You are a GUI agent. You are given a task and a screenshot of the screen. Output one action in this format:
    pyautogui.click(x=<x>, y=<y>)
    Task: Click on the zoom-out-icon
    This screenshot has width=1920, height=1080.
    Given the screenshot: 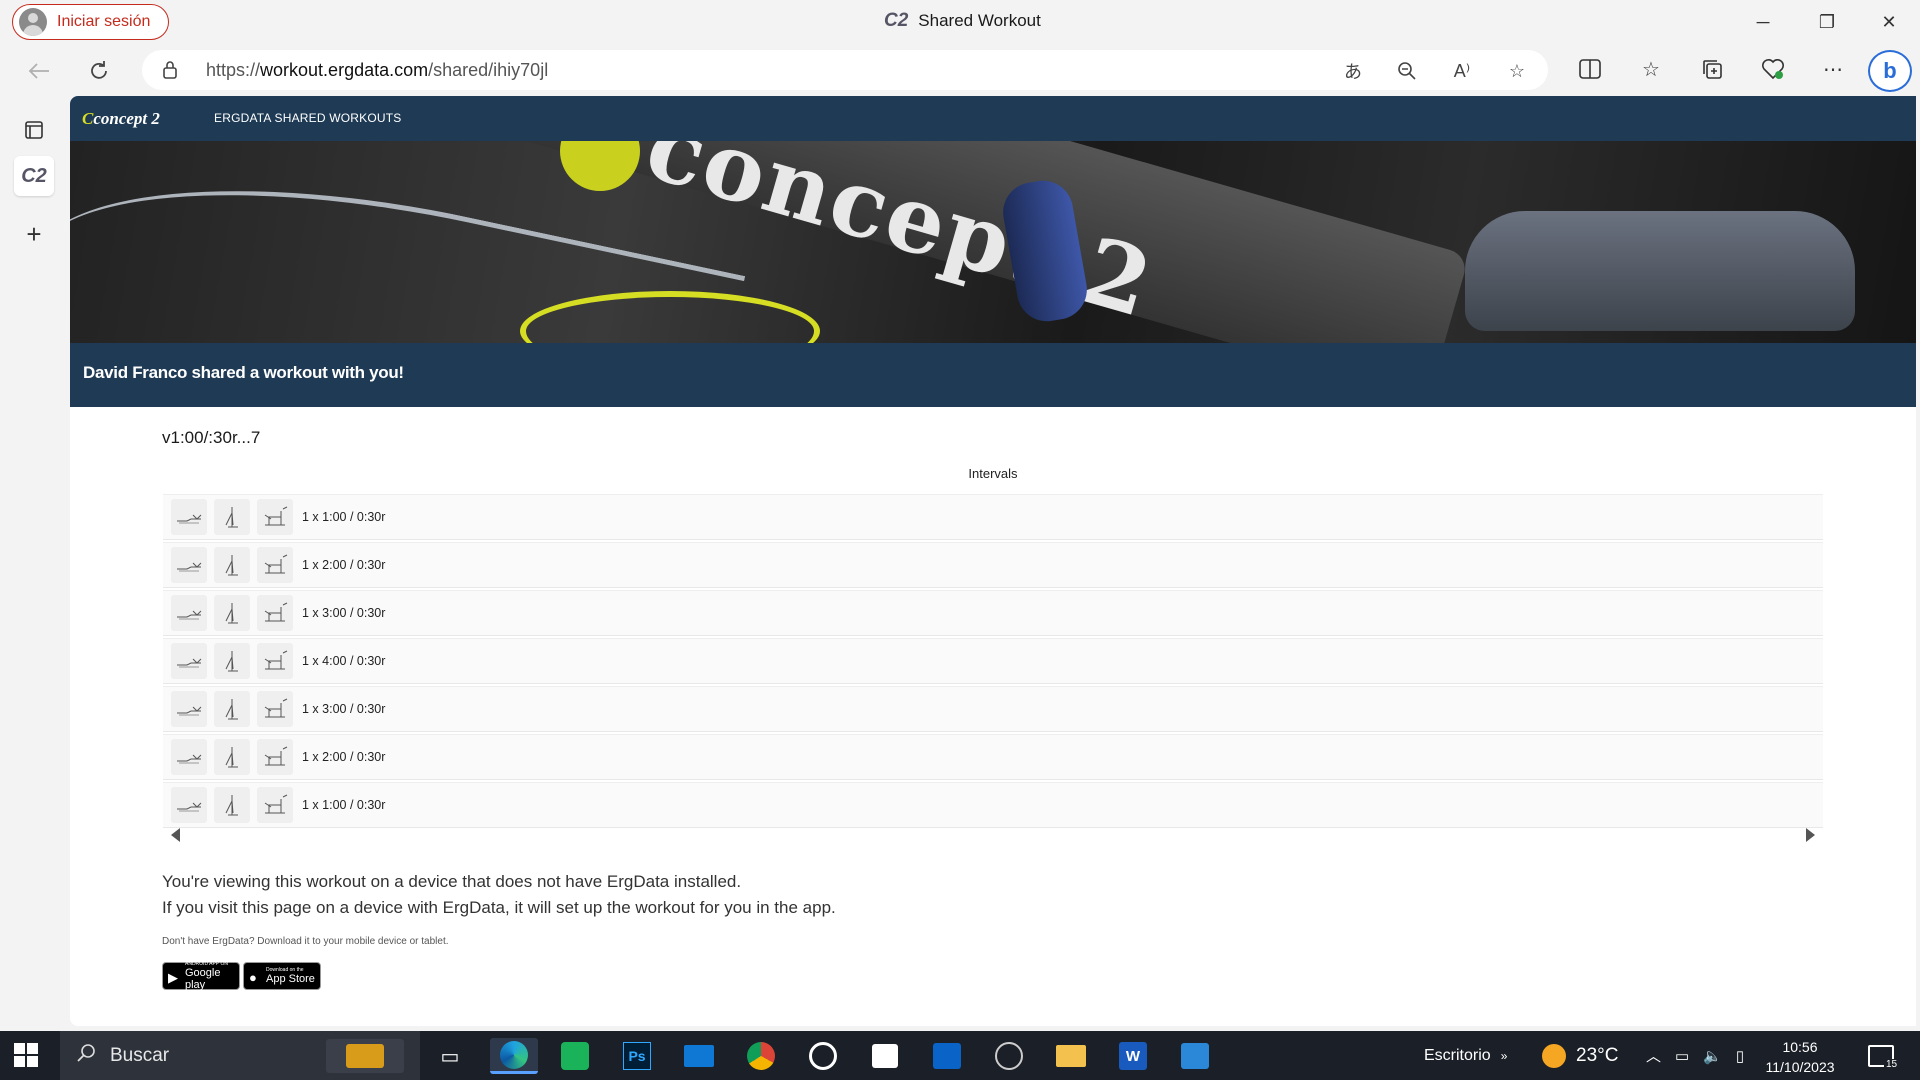 What is the action you would take?
    pyautogui.click(x=1407, y=71)
    